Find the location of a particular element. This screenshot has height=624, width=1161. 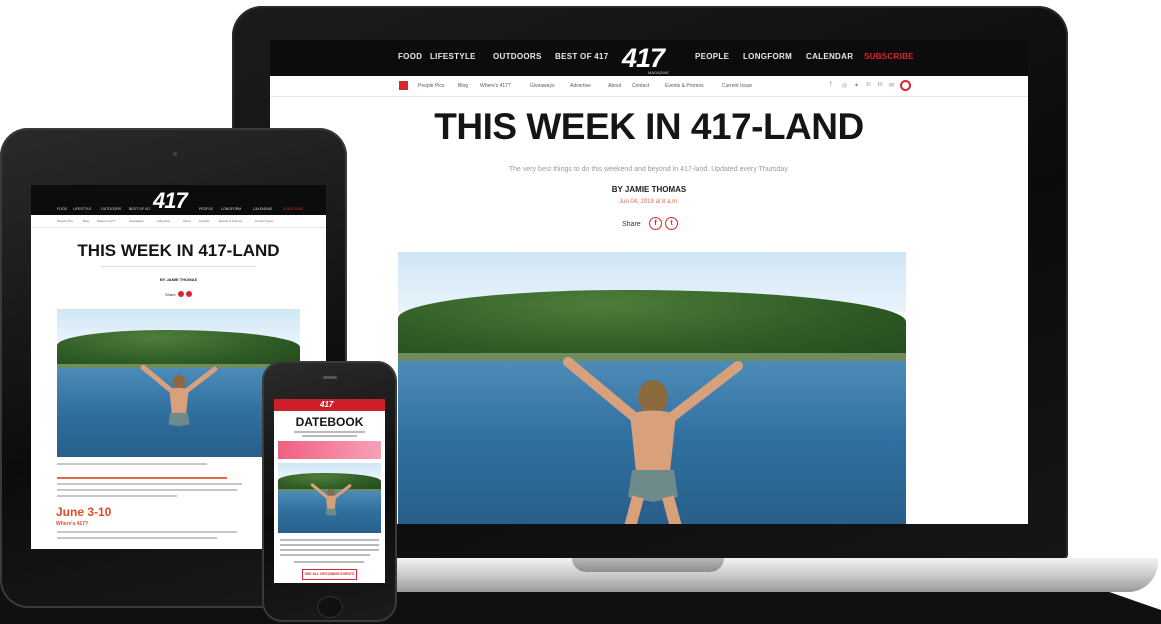

subnav-events: Events & Promos is located at coordinates (684, 86).